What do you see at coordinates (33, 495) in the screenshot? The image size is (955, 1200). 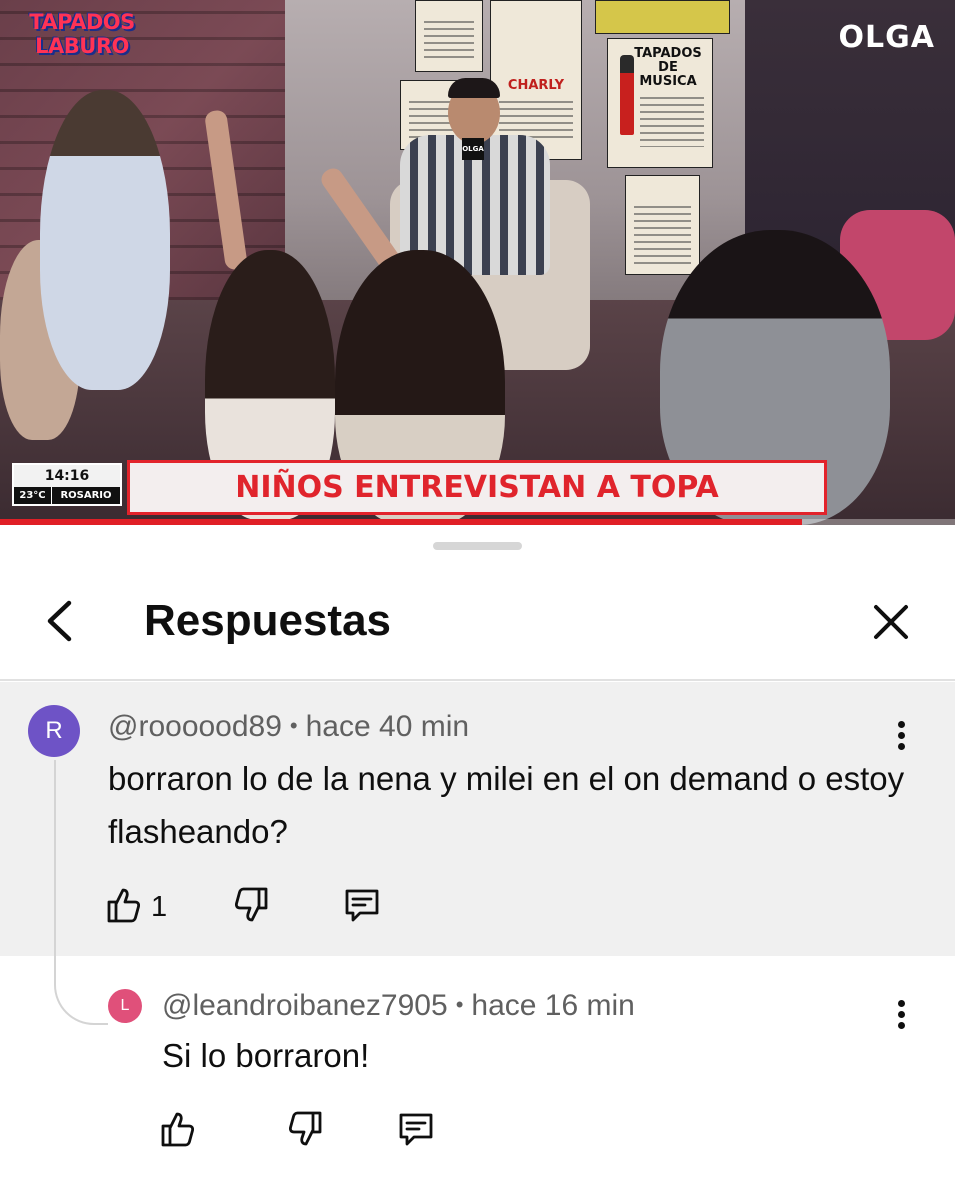 I see `temperature: 23°C` at bounding box center [33, 495].